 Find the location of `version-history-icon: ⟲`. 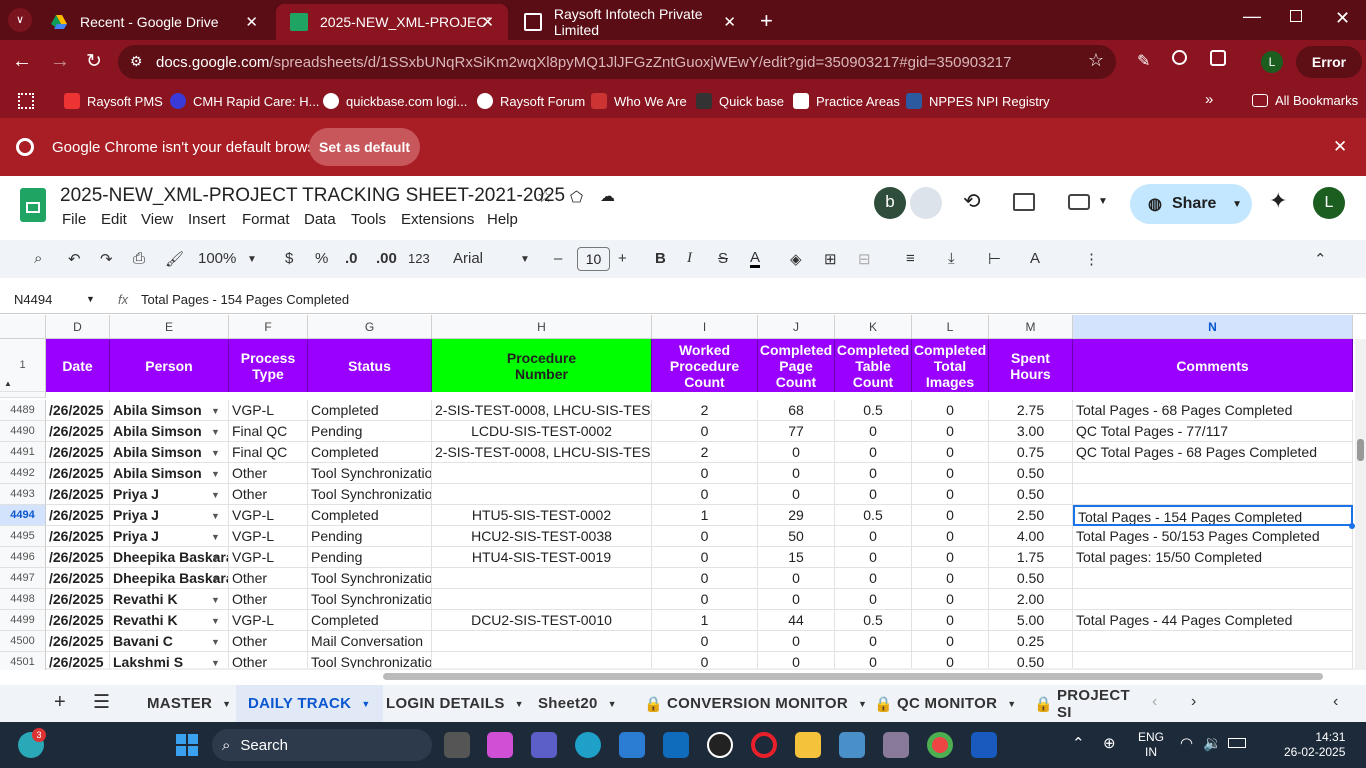

version-history-icon: ⟲ is located at coordinates (972, 201).